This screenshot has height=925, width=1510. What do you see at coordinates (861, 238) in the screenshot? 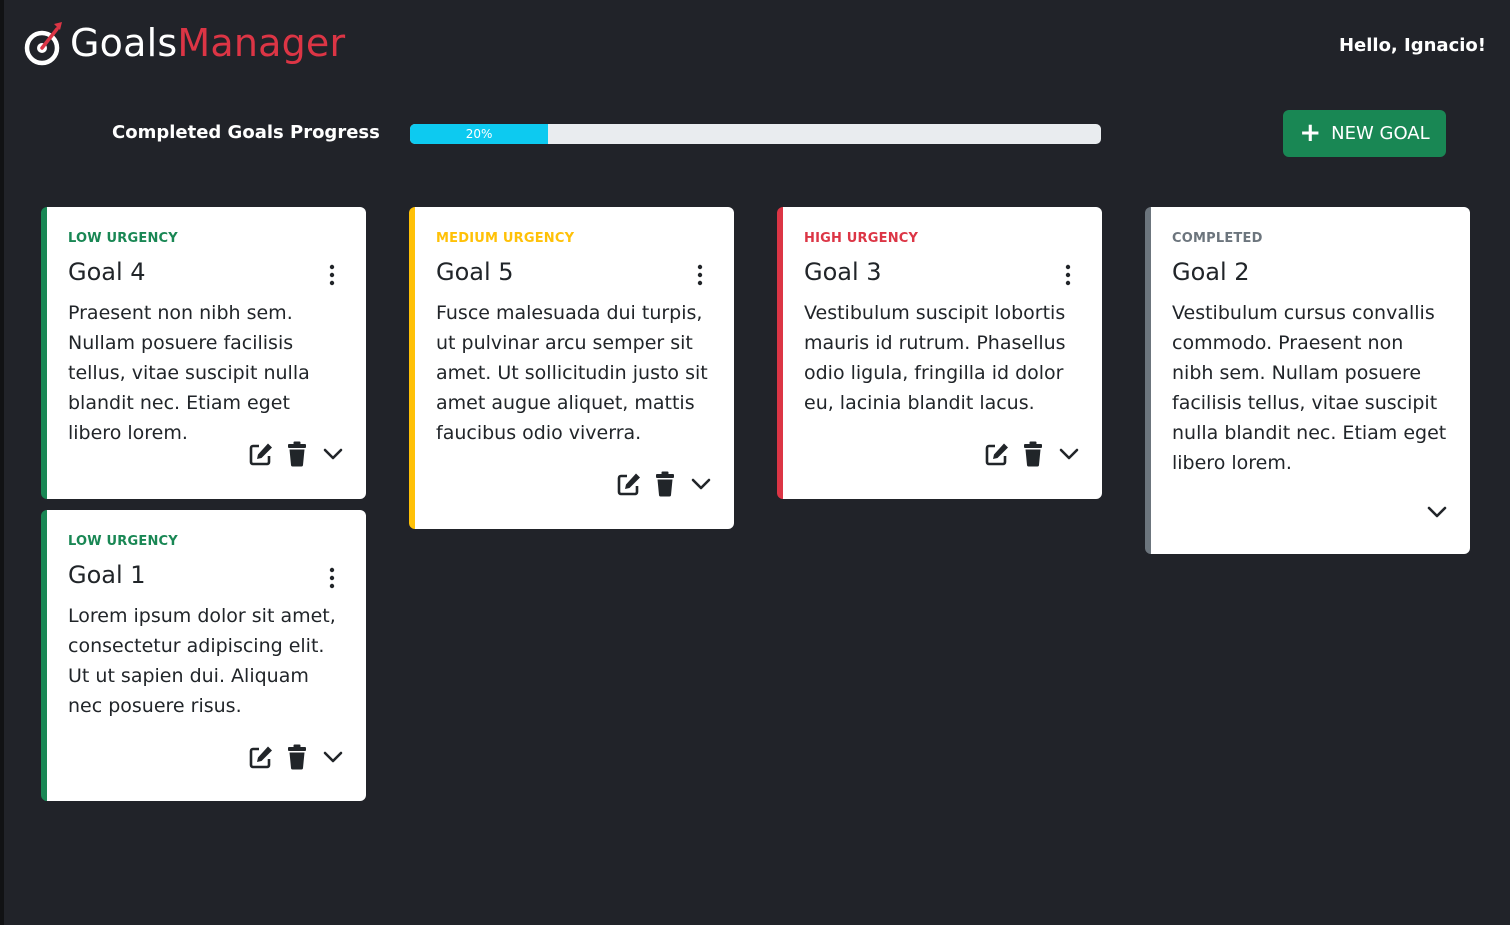
I see `urgency-badge: HIGH URGENCY` at bounding box center [861, 238].